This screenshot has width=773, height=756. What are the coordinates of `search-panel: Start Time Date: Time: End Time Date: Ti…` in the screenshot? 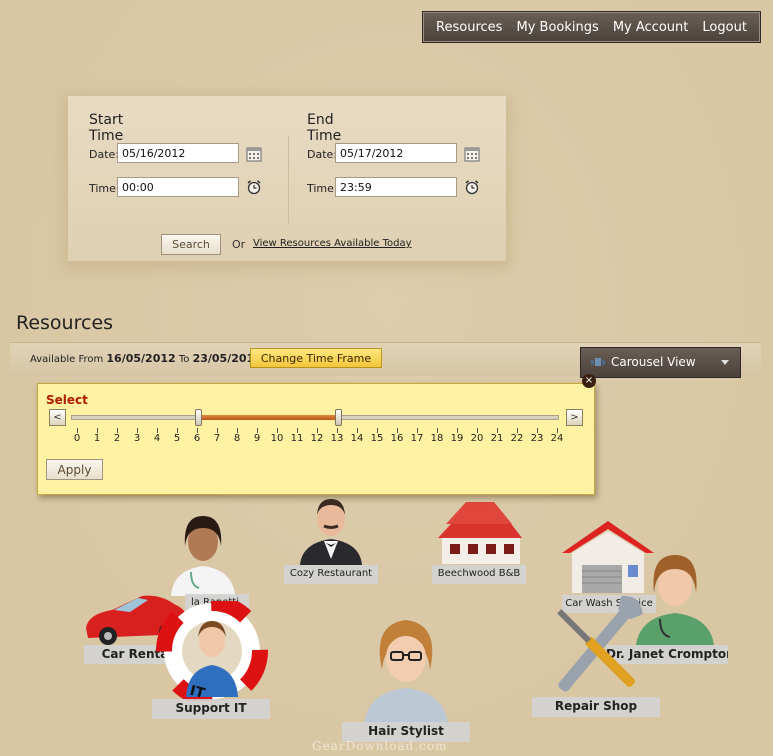 It's located at (287, 178).